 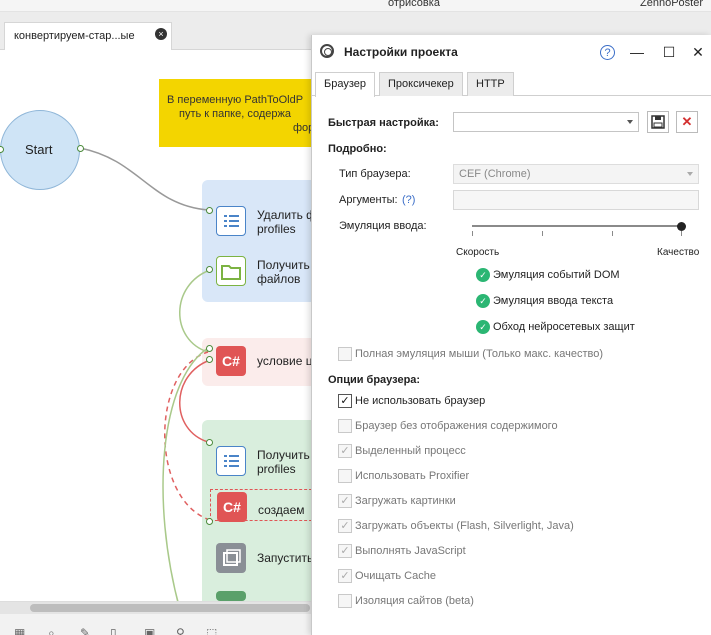 What do you see at coordinates (80, 148) in the screenshot?
I see `start-port-right` at bounding box center [80, 148].